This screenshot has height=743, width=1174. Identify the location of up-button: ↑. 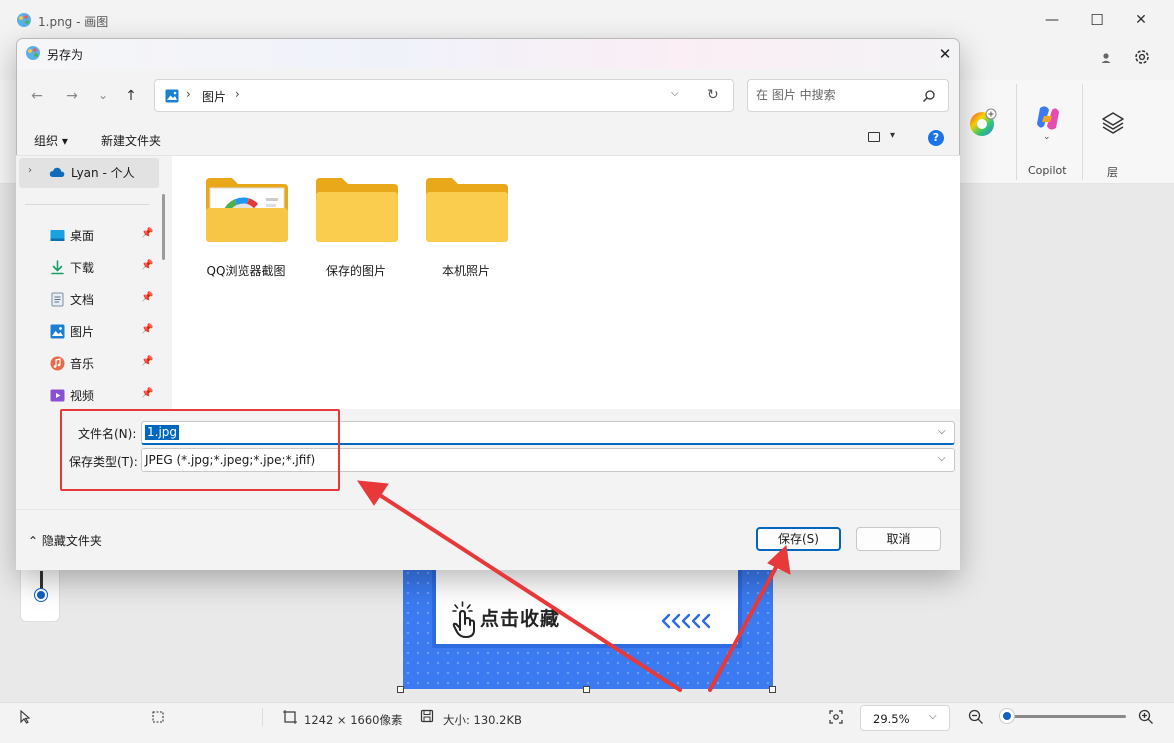
(131, 96).